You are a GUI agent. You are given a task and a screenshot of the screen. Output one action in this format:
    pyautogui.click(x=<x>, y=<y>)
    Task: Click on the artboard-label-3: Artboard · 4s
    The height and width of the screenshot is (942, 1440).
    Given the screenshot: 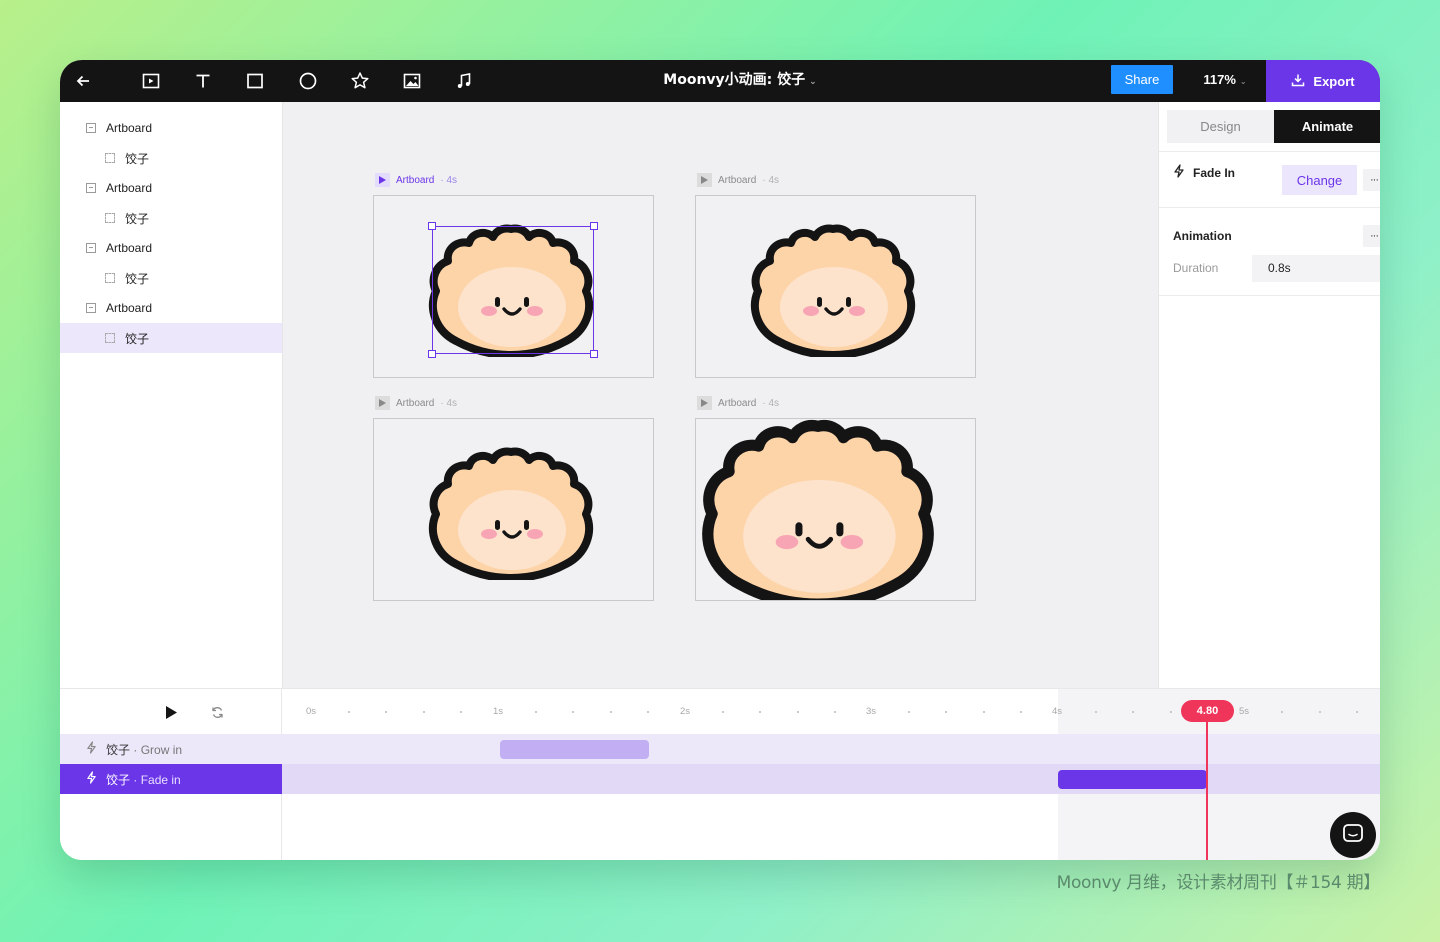 What is the action you would take?
    pyautogui.click(x=416, y=403)
    